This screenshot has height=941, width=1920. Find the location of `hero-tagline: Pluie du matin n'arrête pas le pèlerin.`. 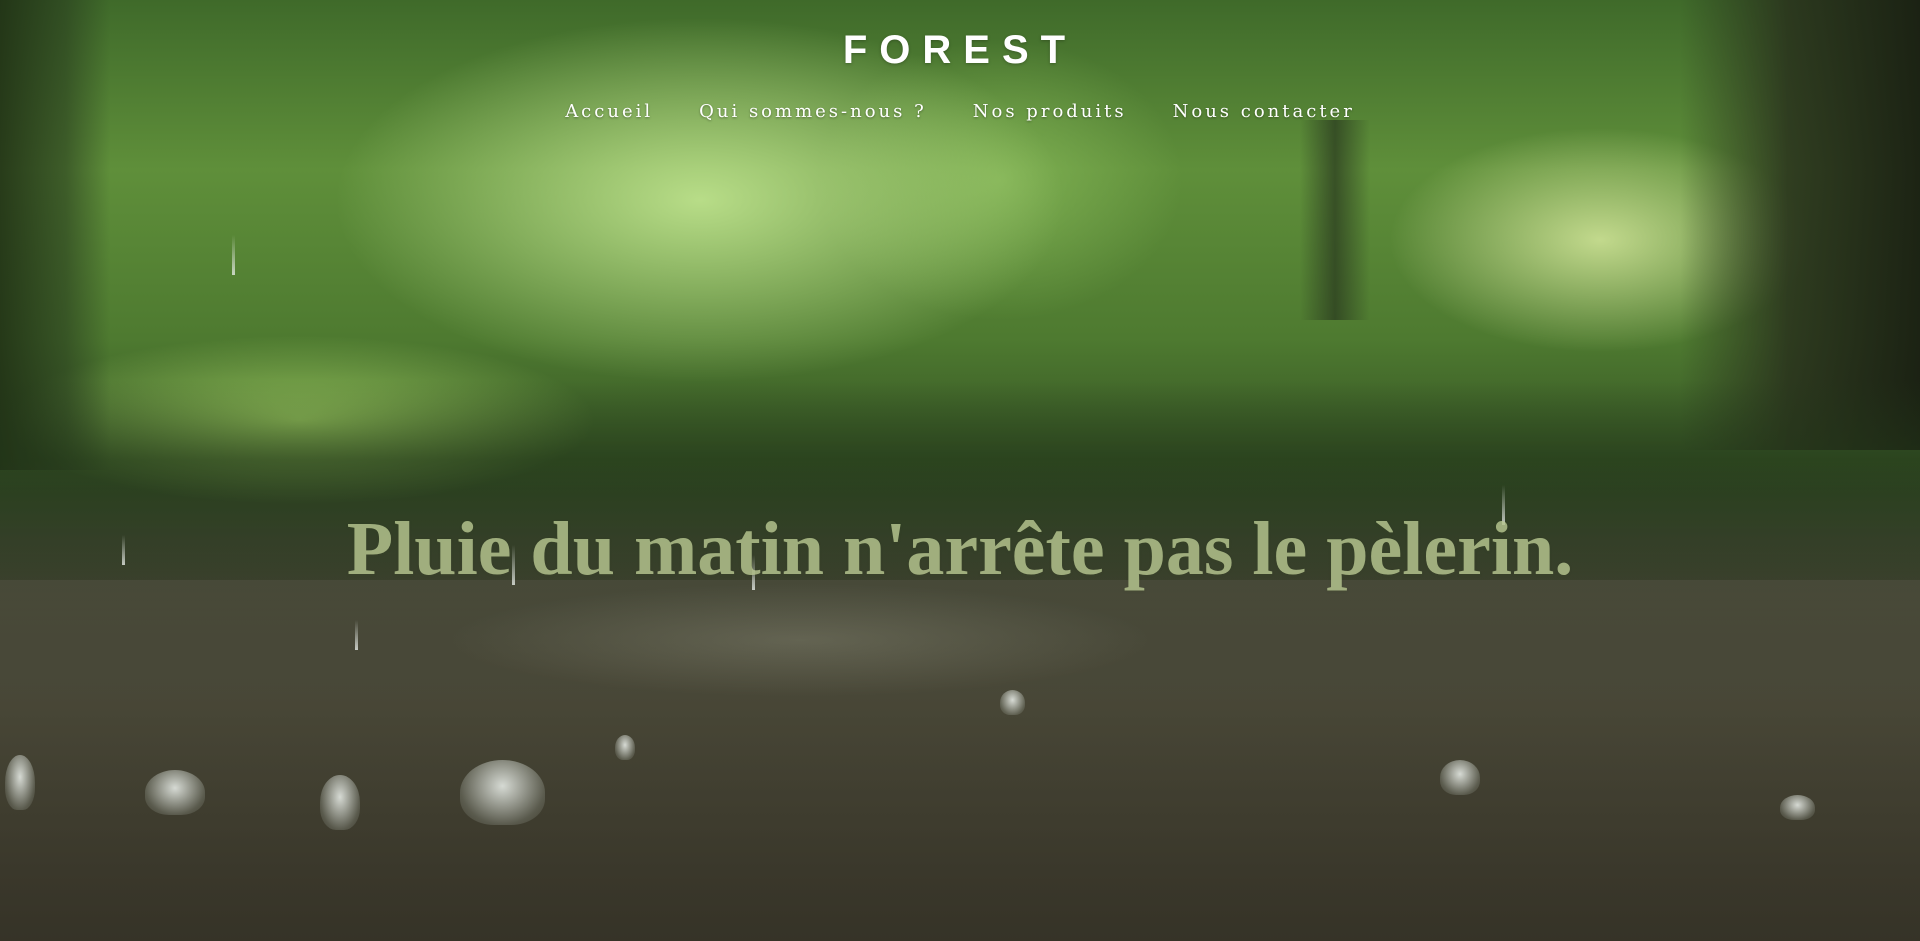

hero-tagline: Pluie du matin n'arrête pas le pèlerin. is located at coordinates (960, 548).